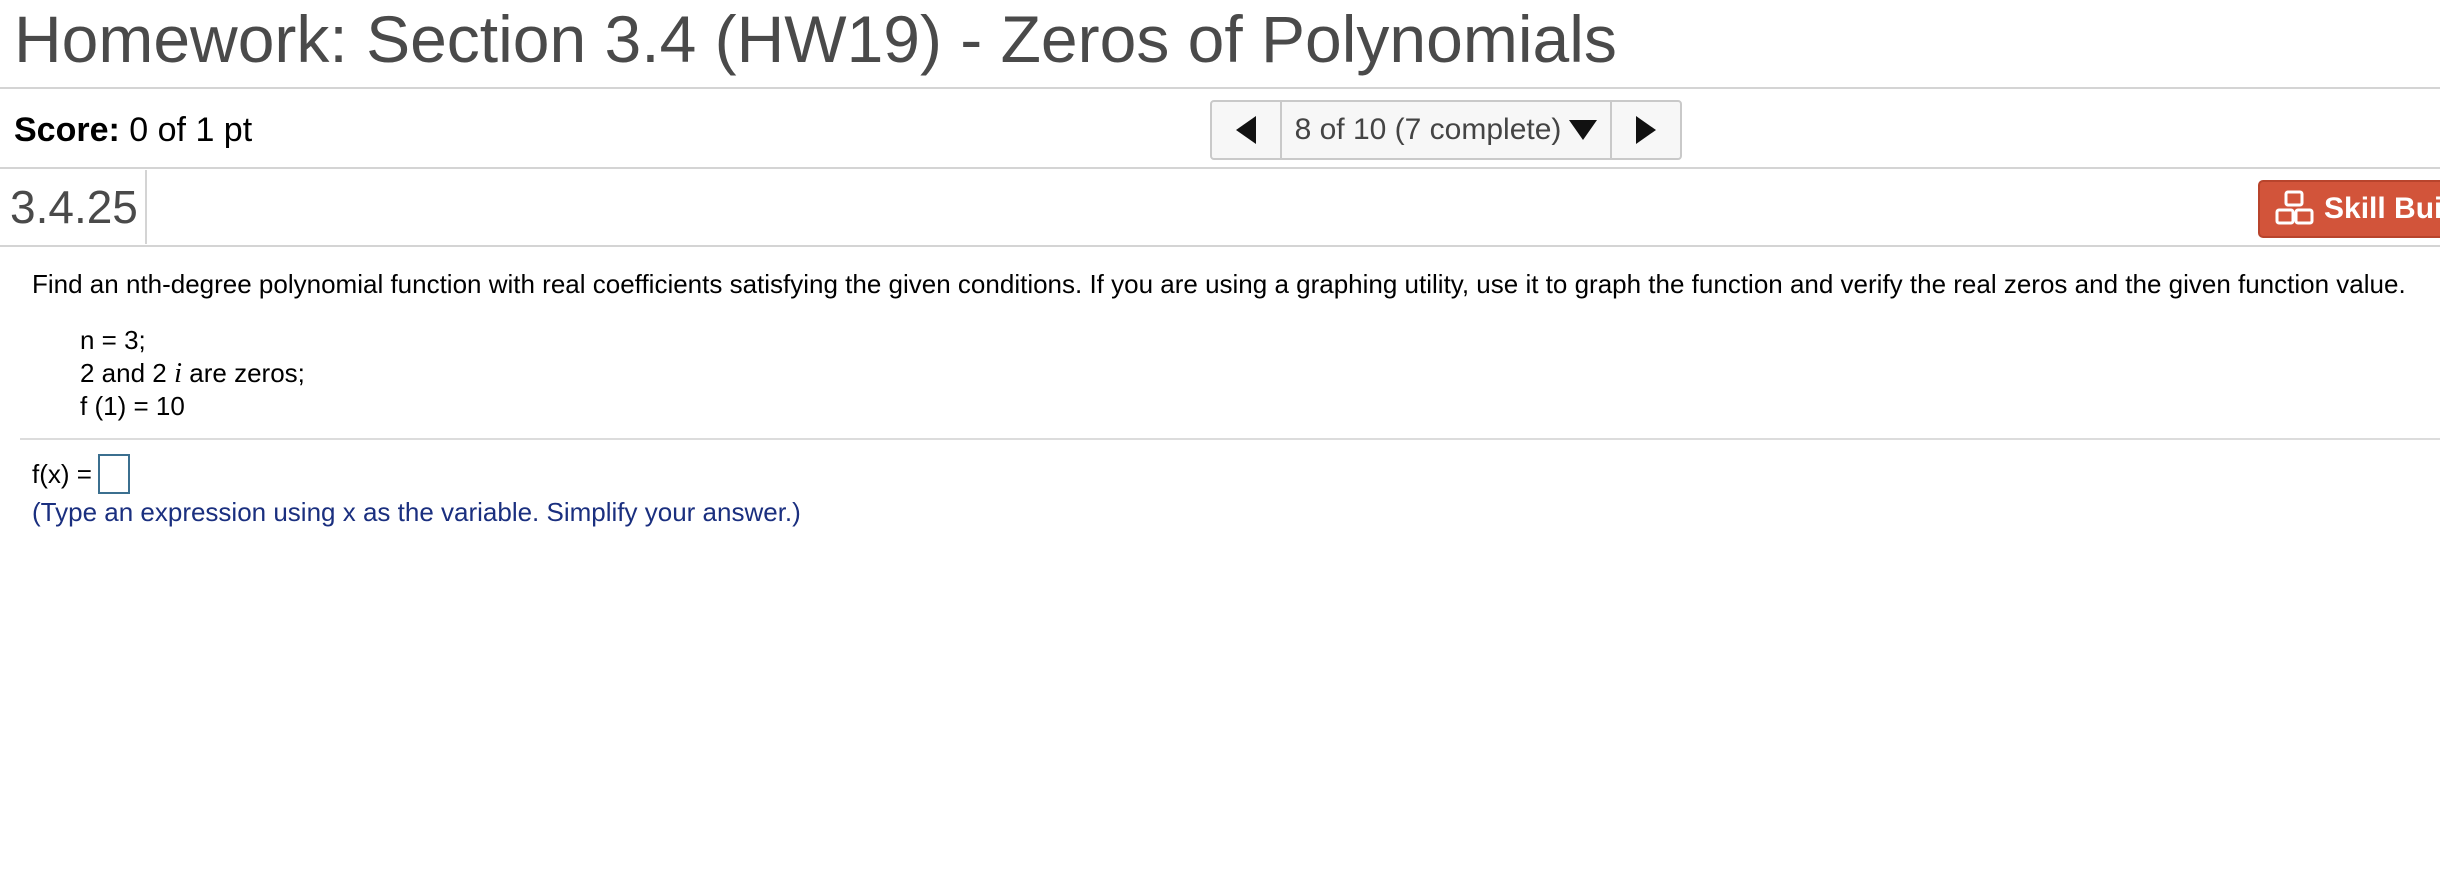 Image resolution: width=2440 pixels, height=874 pixels. What do you see at coordinates (74, 207) in the screenshot?
I see `question-number: 3.4.25` at bounding box center [74, 207].